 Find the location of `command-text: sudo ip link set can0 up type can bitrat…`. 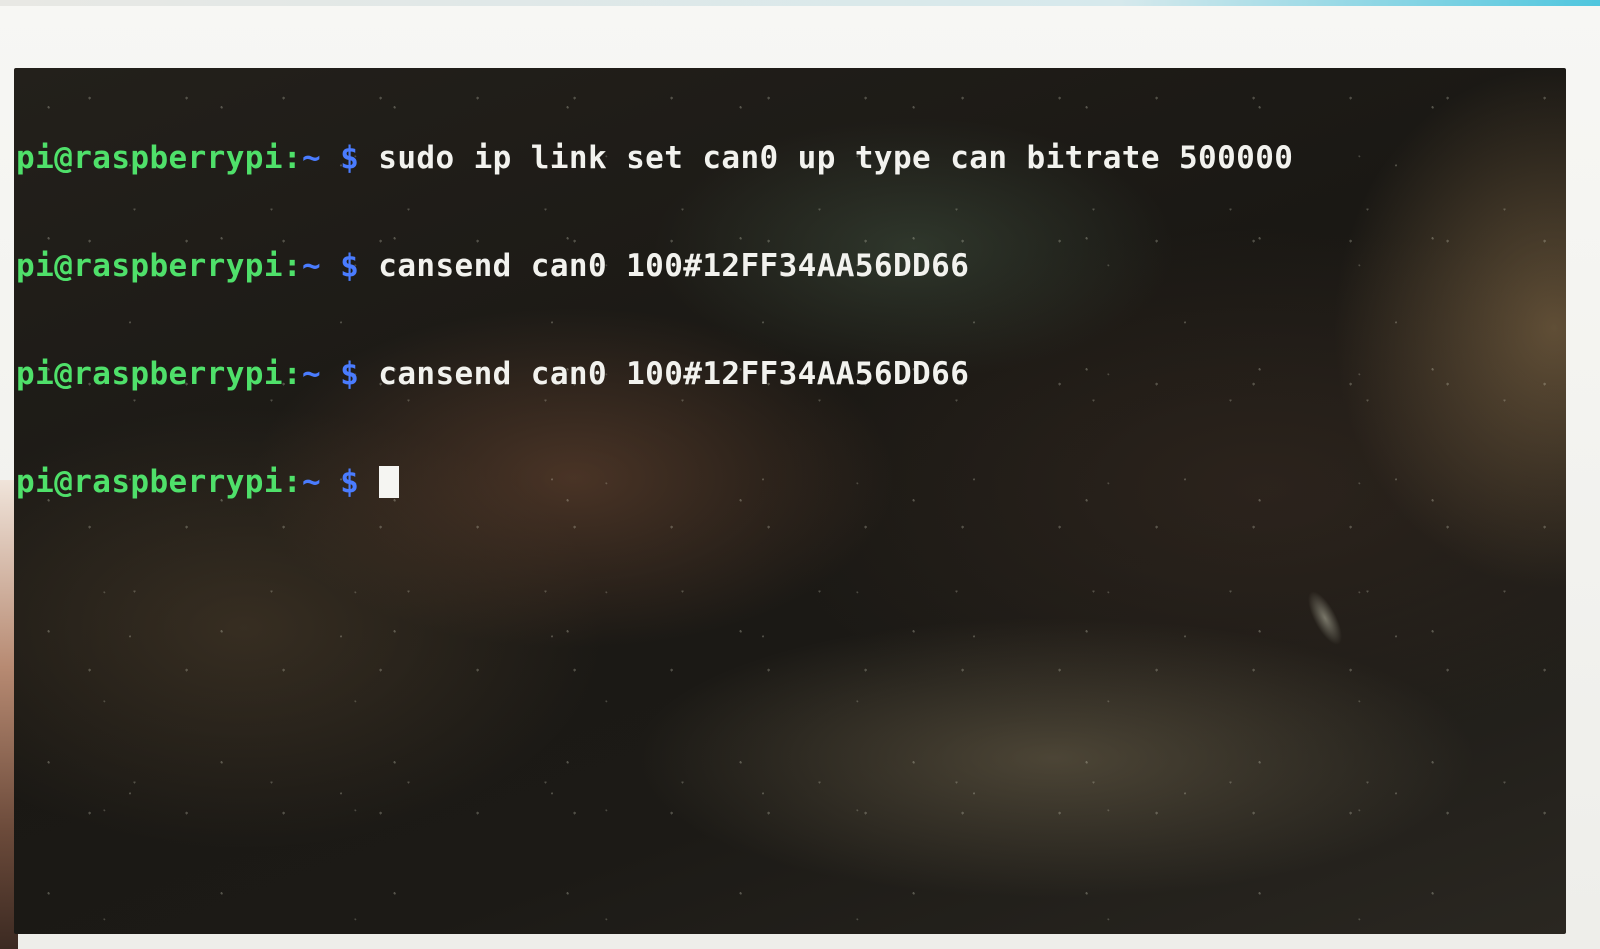

command-text: sudo ip link set can0 up type can bitrat… is located at coordinates (836, 158).